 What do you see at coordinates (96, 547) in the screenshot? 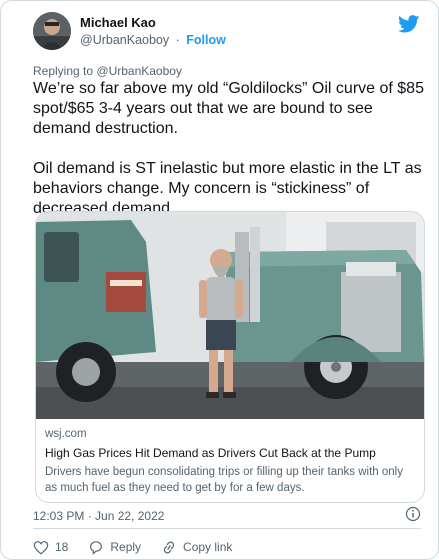
I see `reply-bubble-icon` at bounding box center [96, 547].